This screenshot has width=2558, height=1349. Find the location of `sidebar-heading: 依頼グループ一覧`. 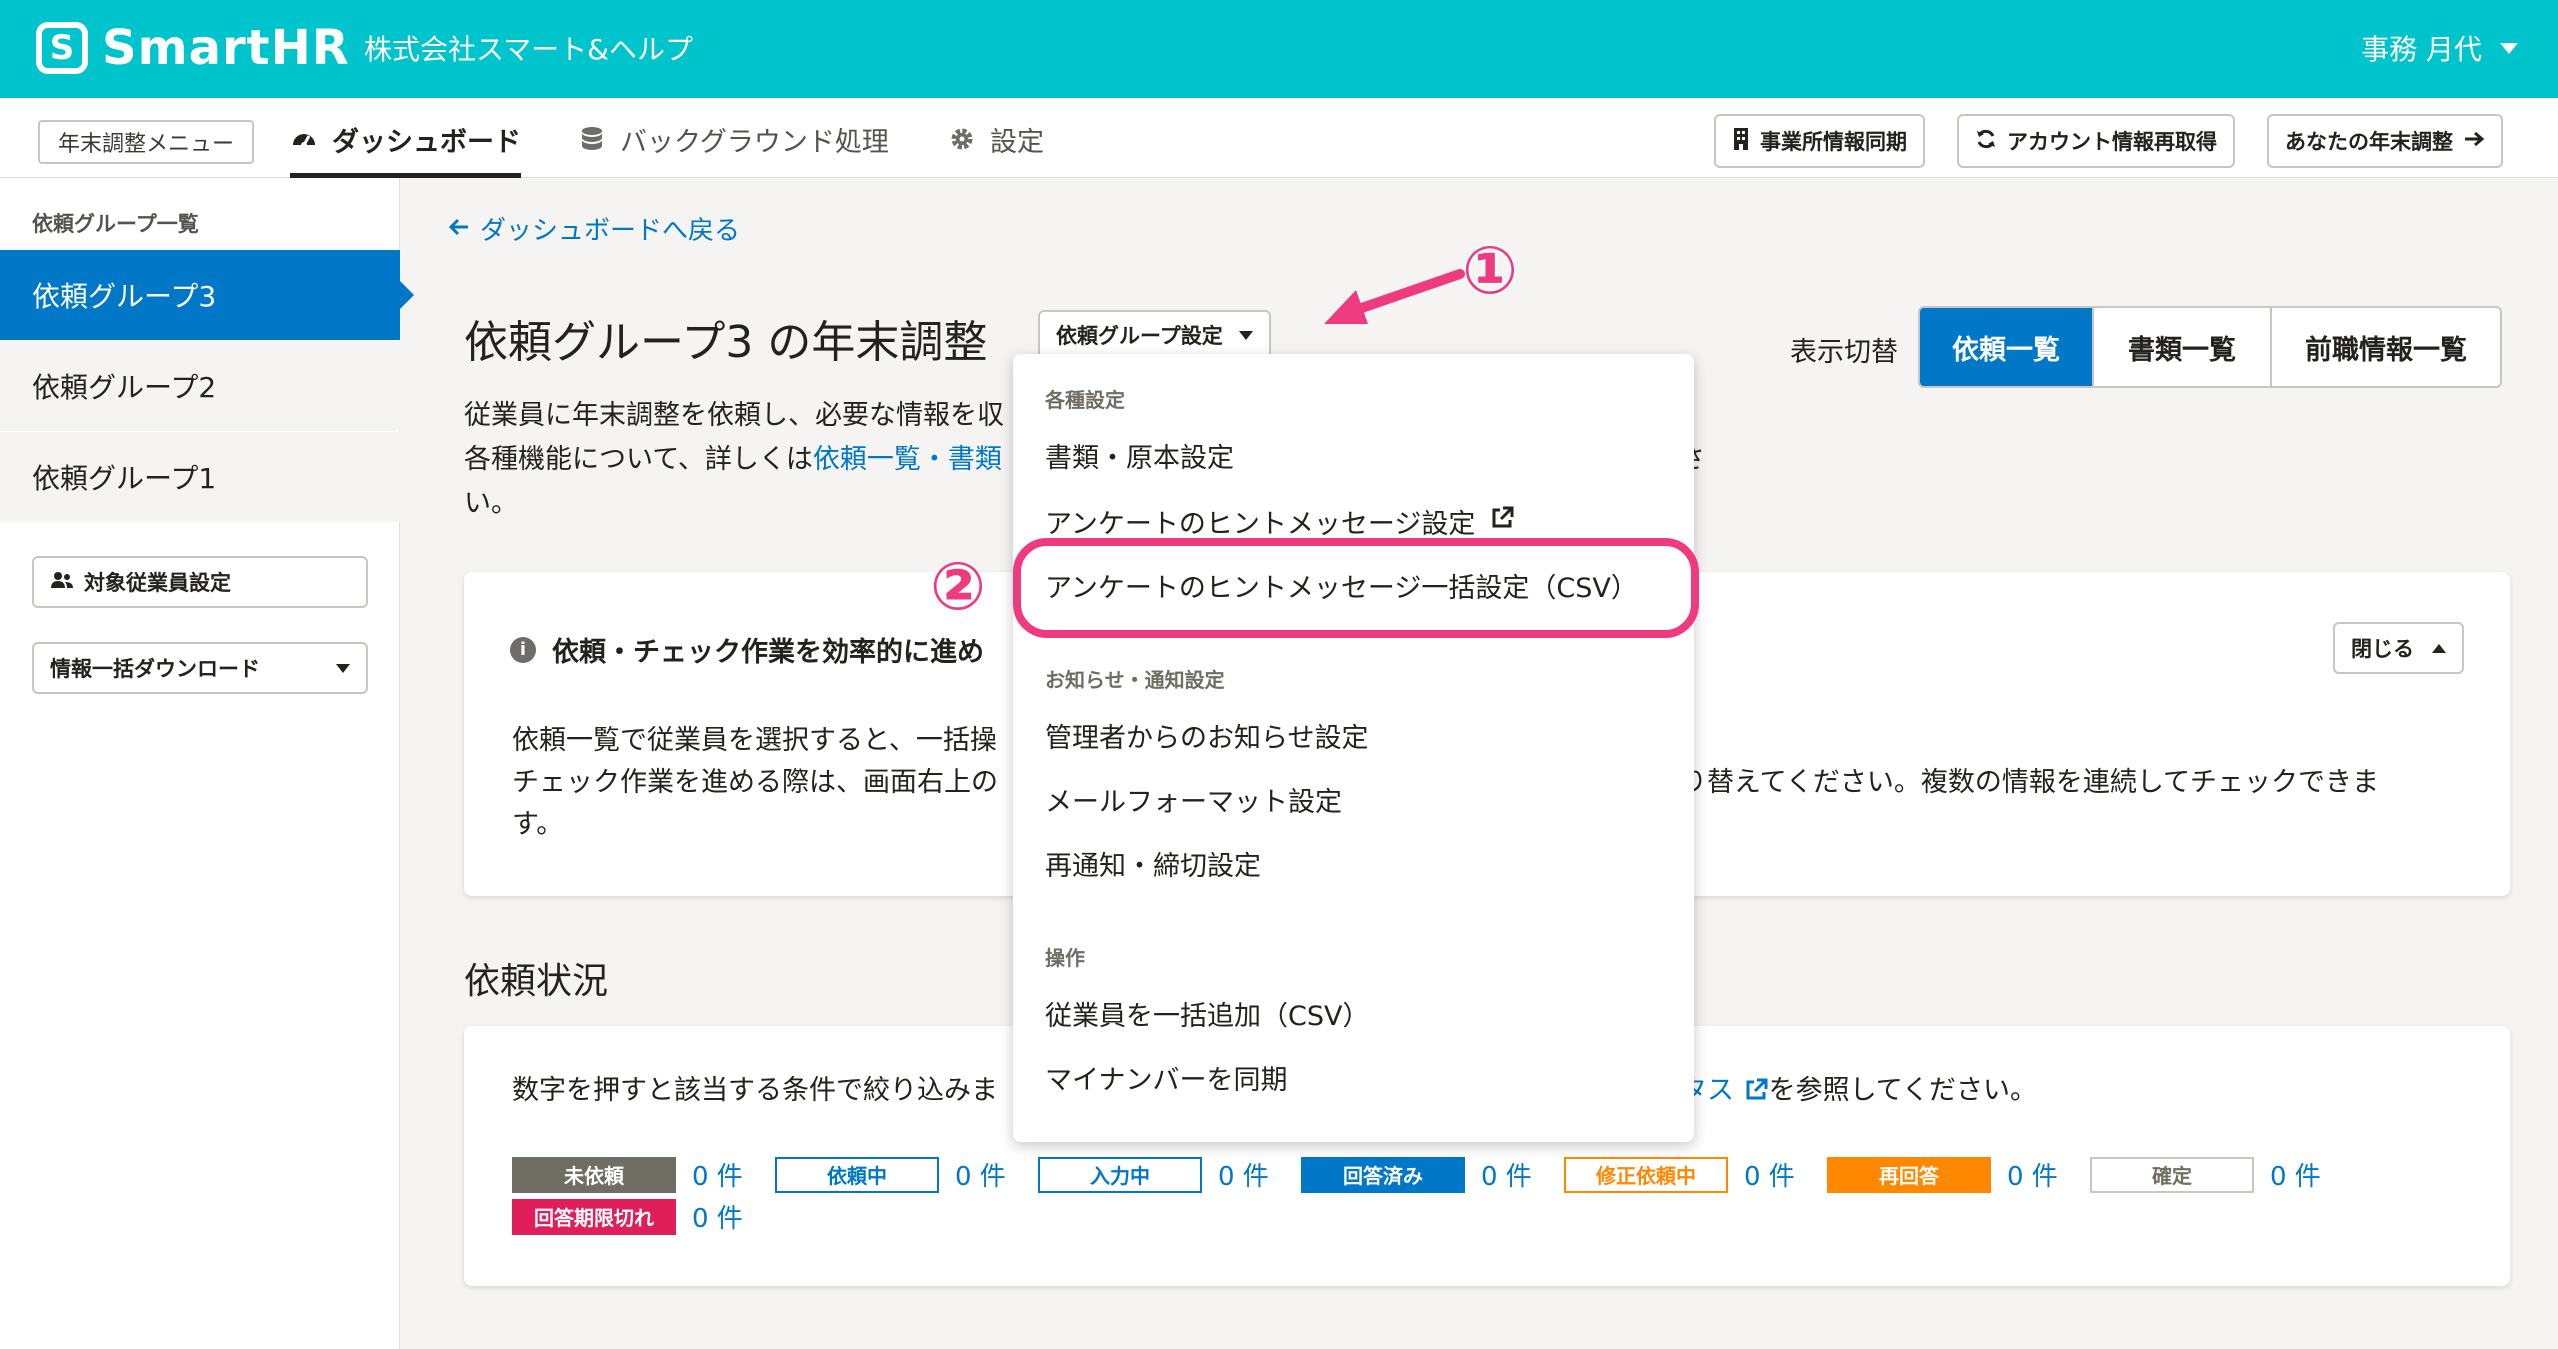

sidebar-heading: 依頼グループ一覧 is located at coordinates (115, 224).